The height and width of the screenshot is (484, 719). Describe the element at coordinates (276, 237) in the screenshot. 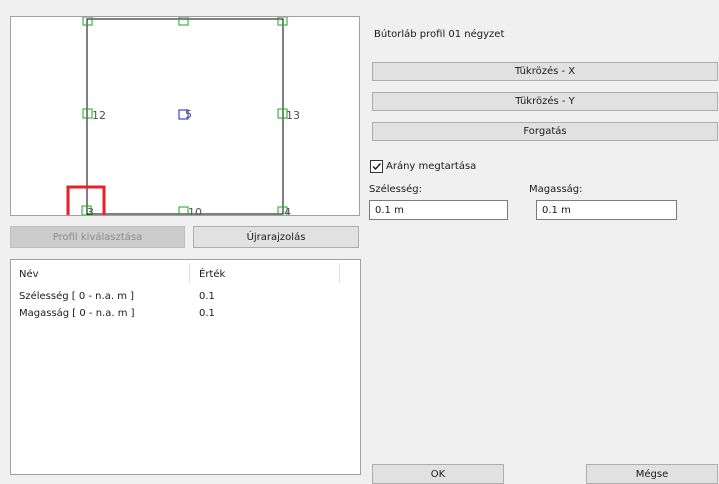

I see `redraw-button: Újrarajzolás` at that location.